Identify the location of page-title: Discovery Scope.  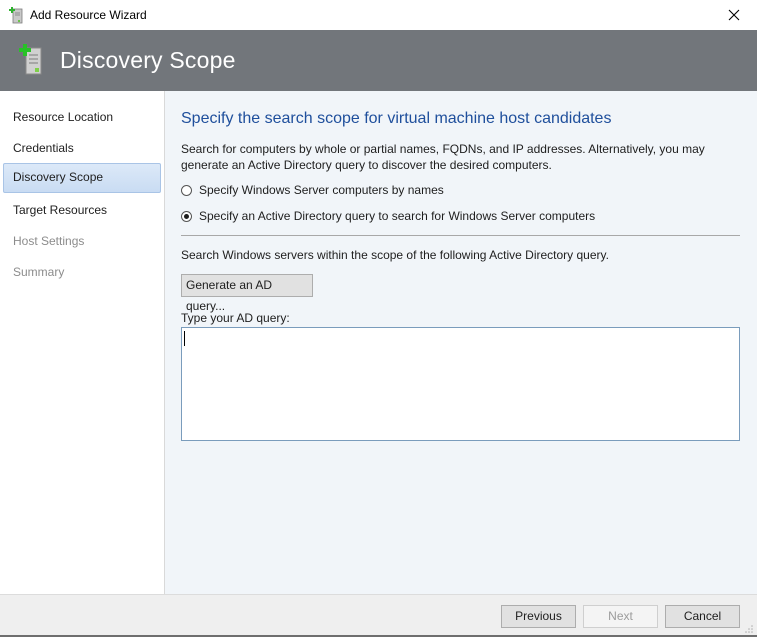
(148, 60).